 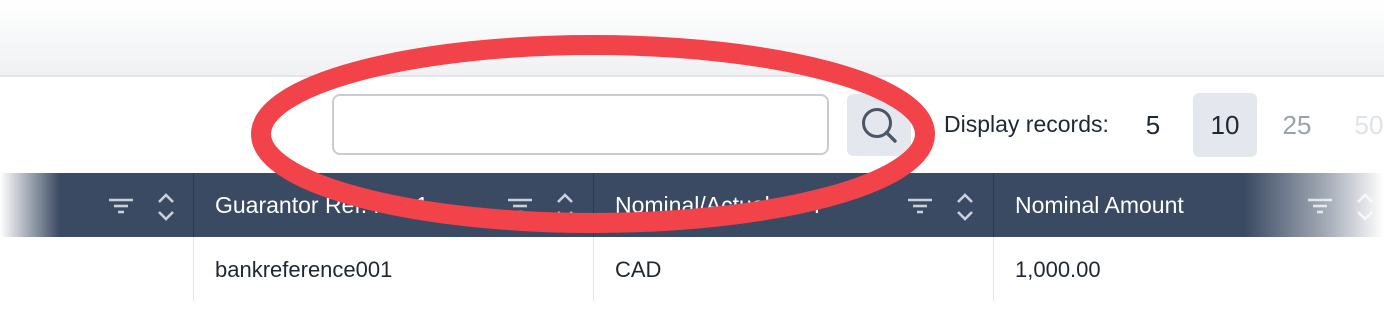 I want to click on page-size-50: 50, so click(x=1360, y=125).